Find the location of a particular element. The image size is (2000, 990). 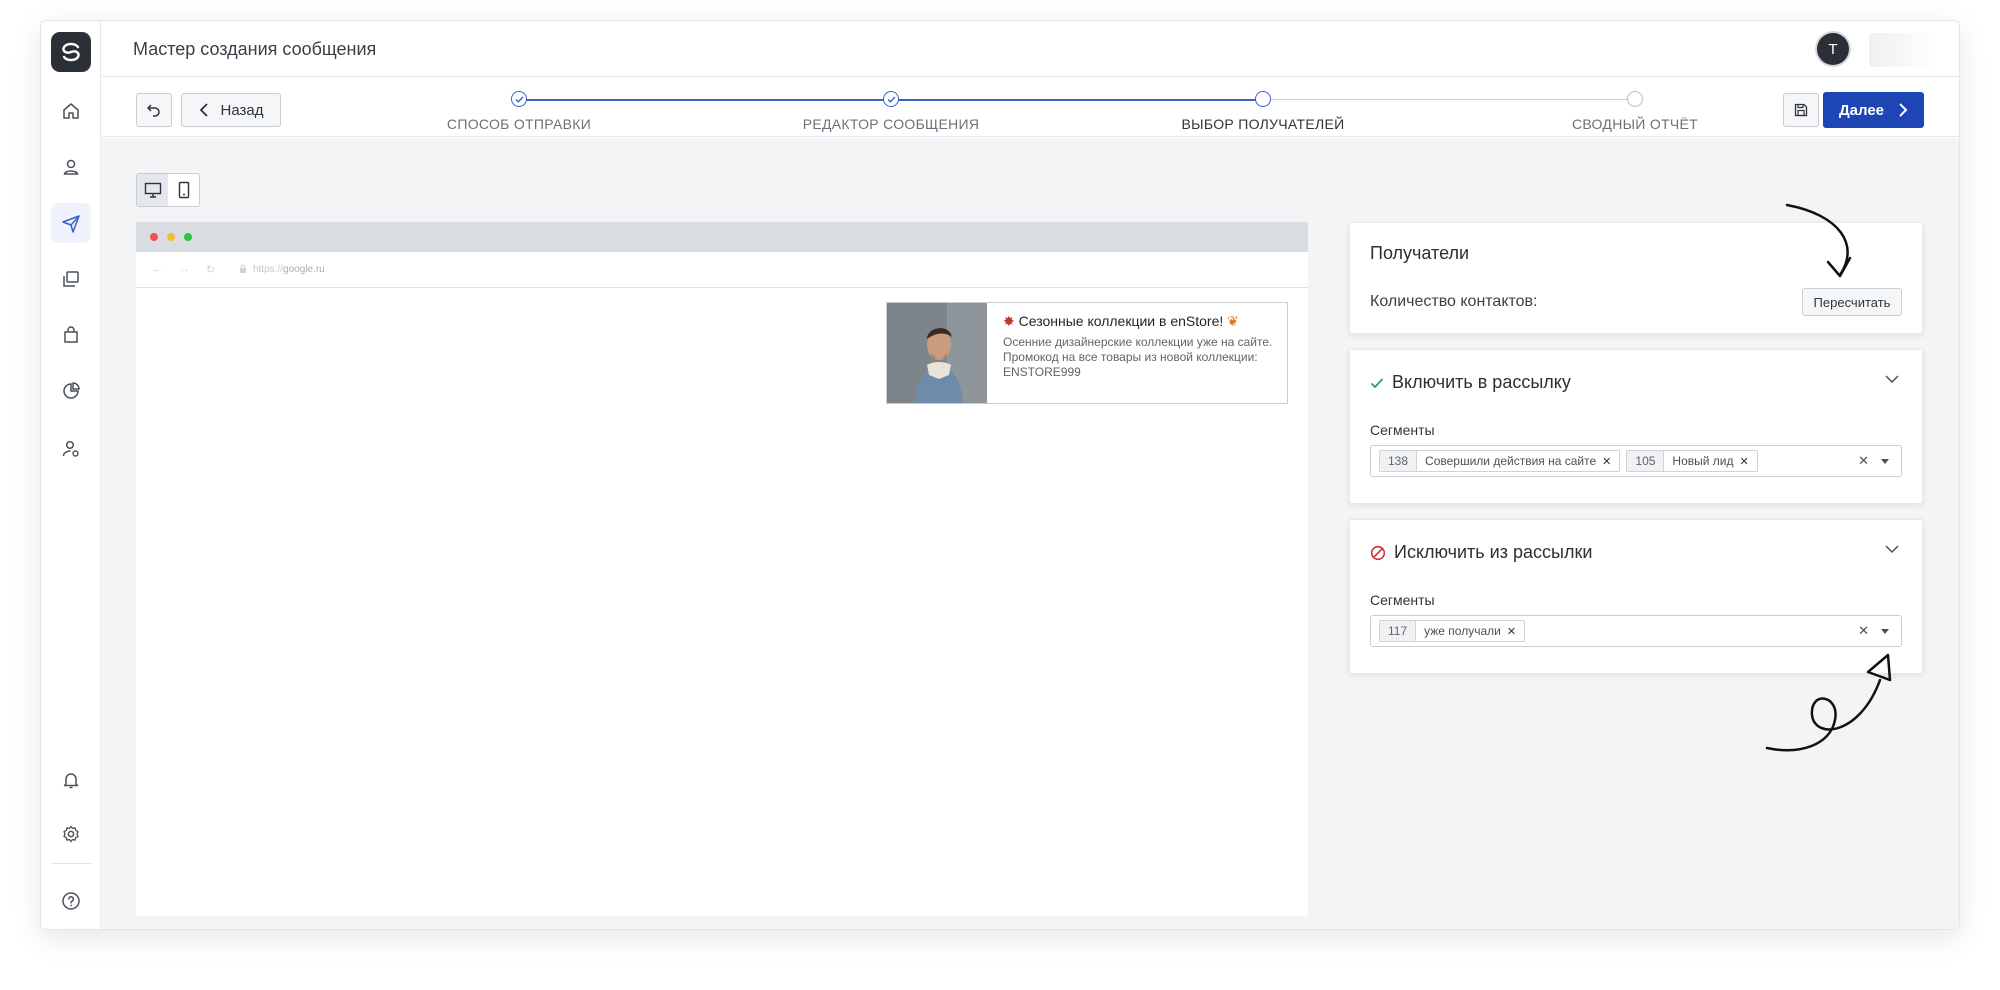

chevron-left-icon is located at coordinates (203, 110).